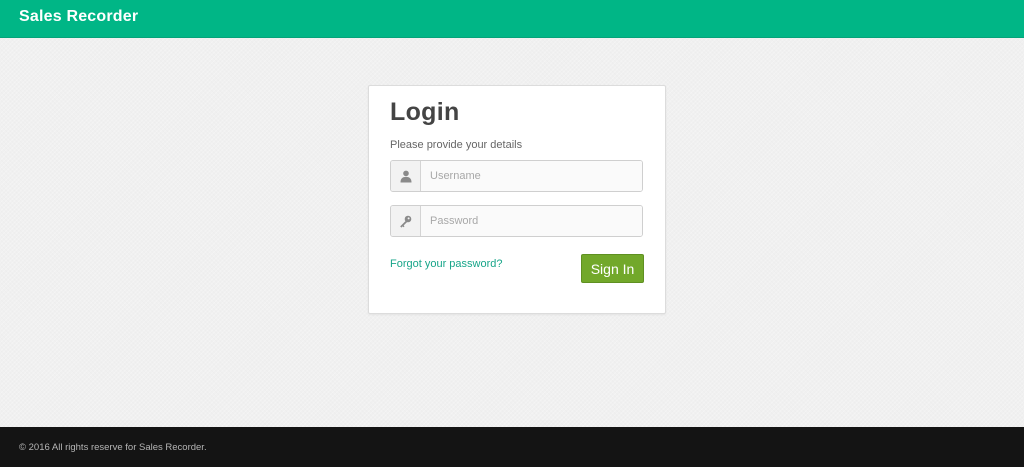  I want to click on forgot-password-link: Forgot your password?, so click(446, 264).